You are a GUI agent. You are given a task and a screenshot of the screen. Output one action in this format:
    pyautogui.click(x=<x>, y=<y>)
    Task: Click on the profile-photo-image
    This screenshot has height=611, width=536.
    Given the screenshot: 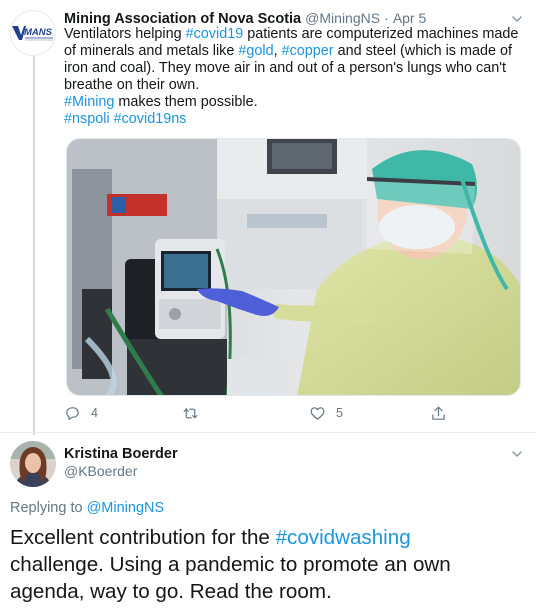 What is the action you would take?
    pyautogui.click(x=33, y=464)
    